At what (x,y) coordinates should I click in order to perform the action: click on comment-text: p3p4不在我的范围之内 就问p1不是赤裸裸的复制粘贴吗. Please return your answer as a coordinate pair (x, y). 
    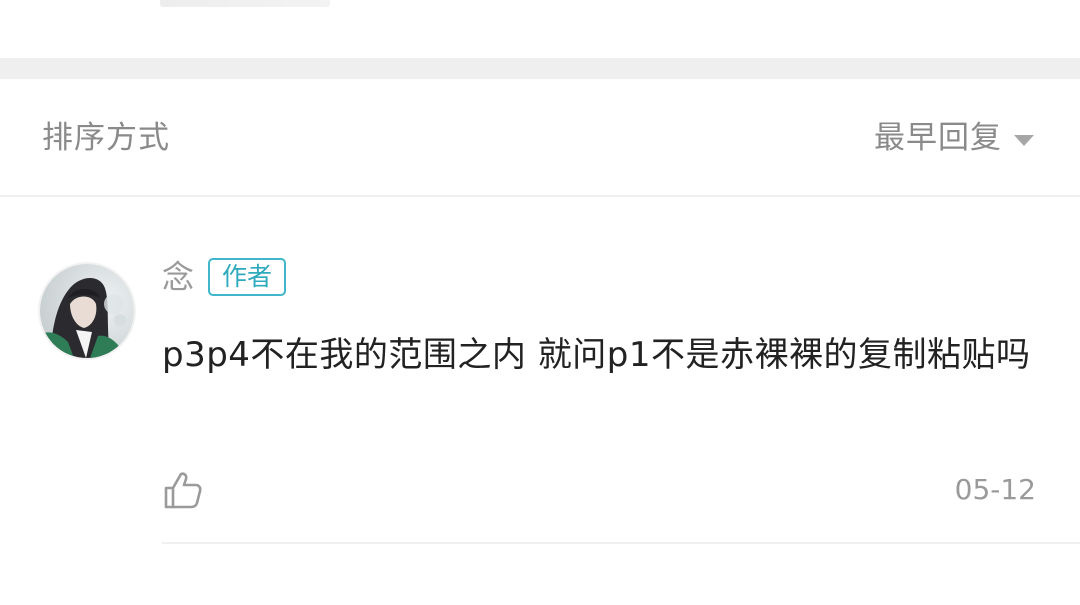
    Looking at the image, I should click on (596, 355).